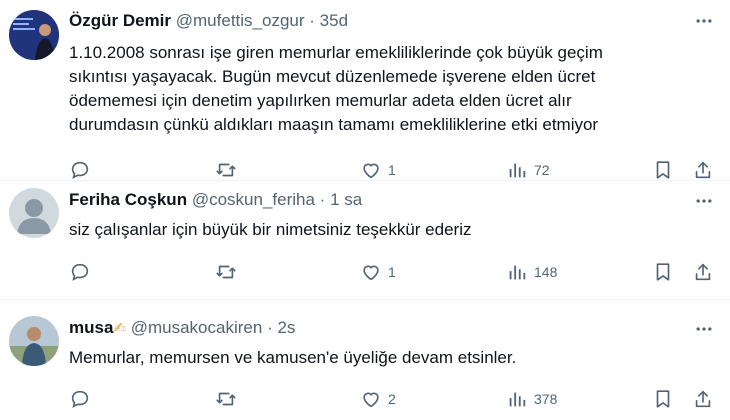  I want to click on author-handle: @musakocakiren, so click(197, 327).